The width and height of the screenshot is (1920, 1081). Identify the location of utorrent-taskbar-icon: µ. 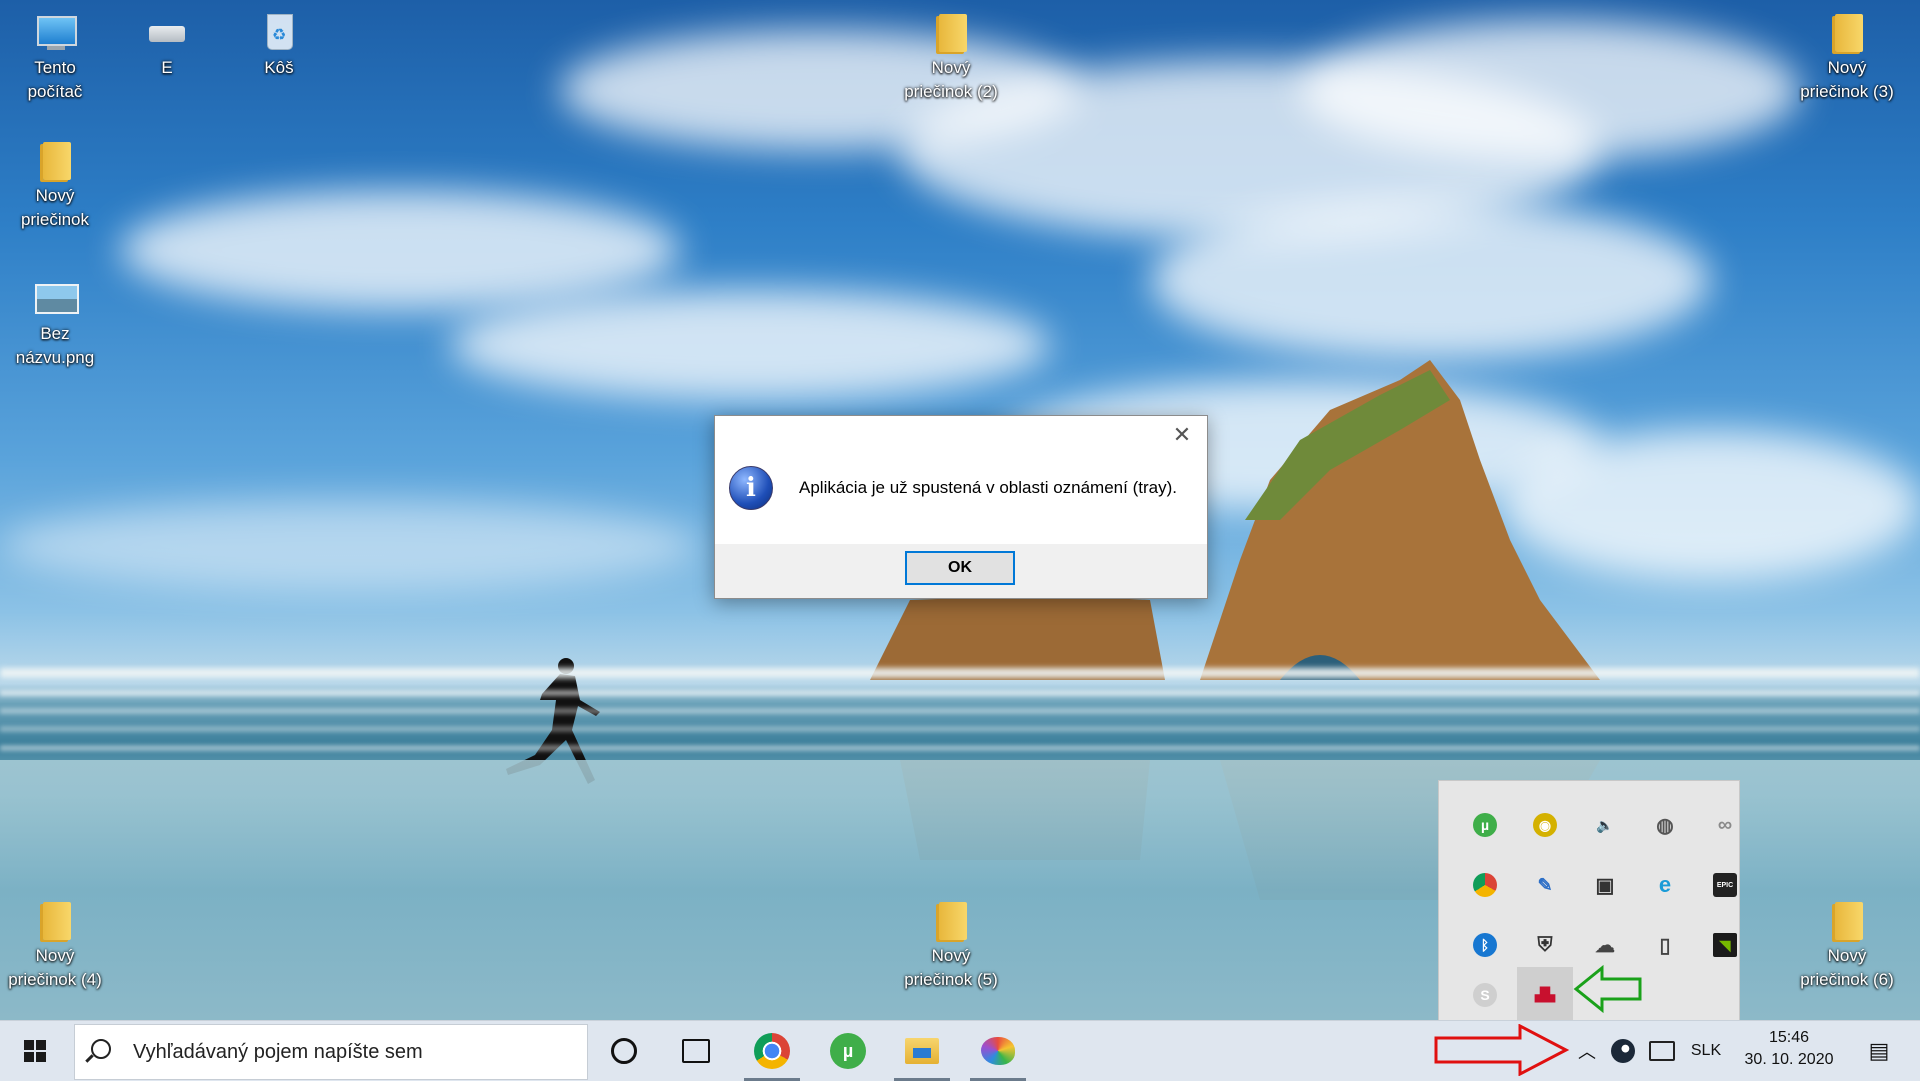
(848, 1051).